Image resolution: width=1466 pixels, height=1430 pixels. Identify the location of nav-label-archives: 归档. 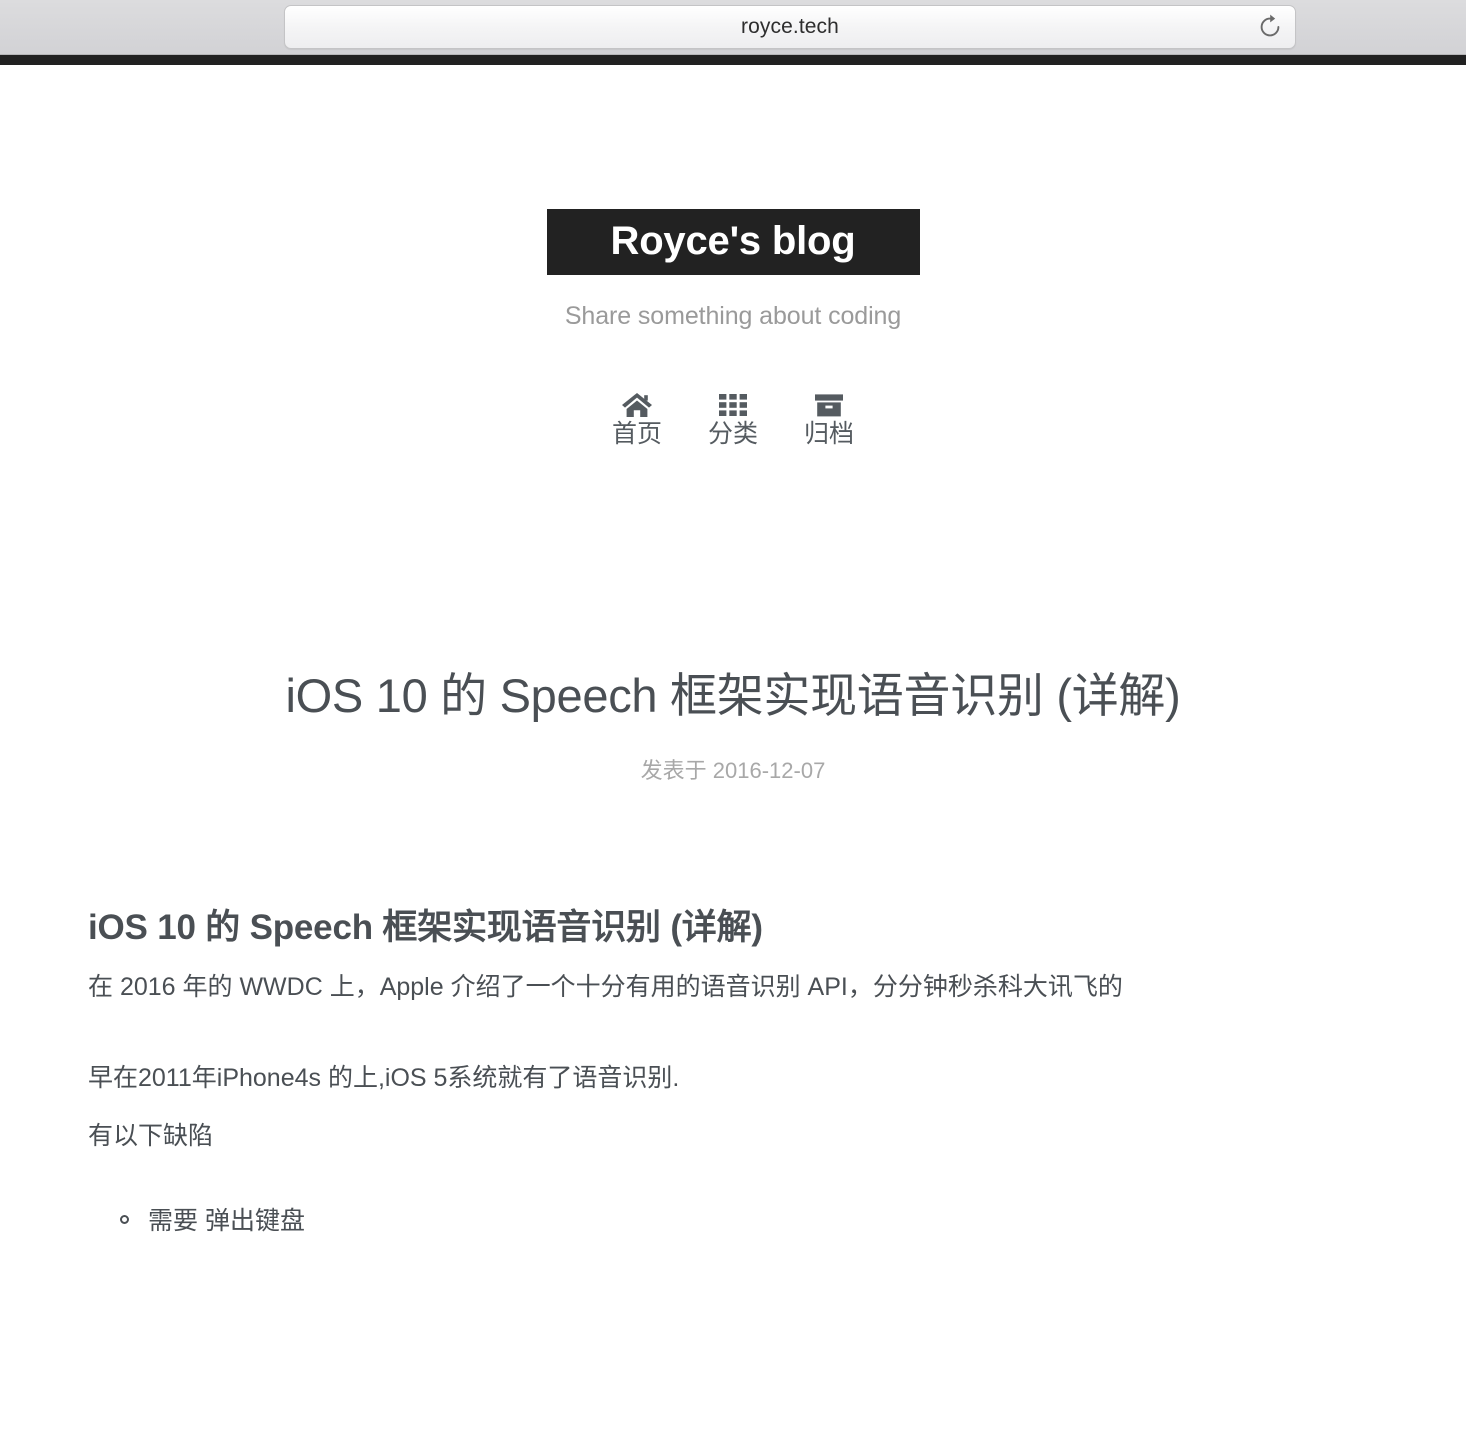
(828, 434).